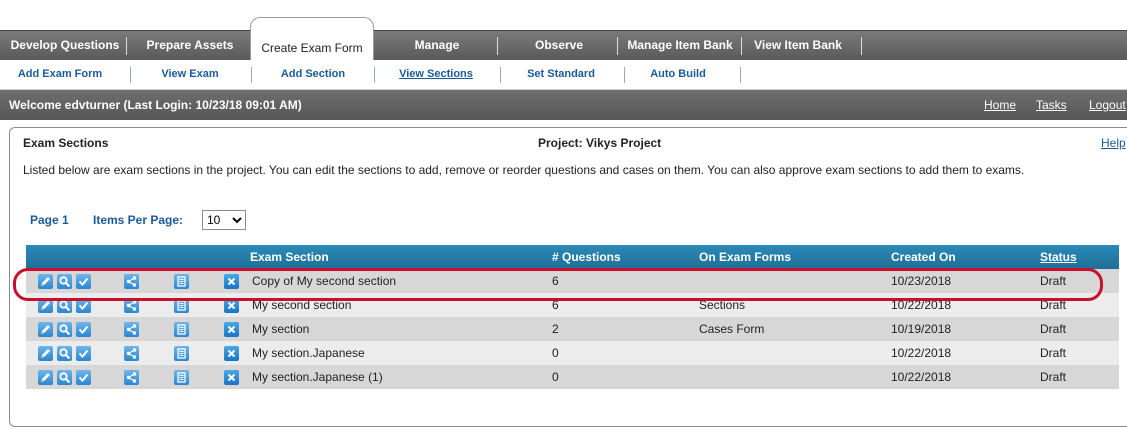 This screenshot has height=429, width=1127. I want to click on logout-link: Logout, so click(1107, 105).